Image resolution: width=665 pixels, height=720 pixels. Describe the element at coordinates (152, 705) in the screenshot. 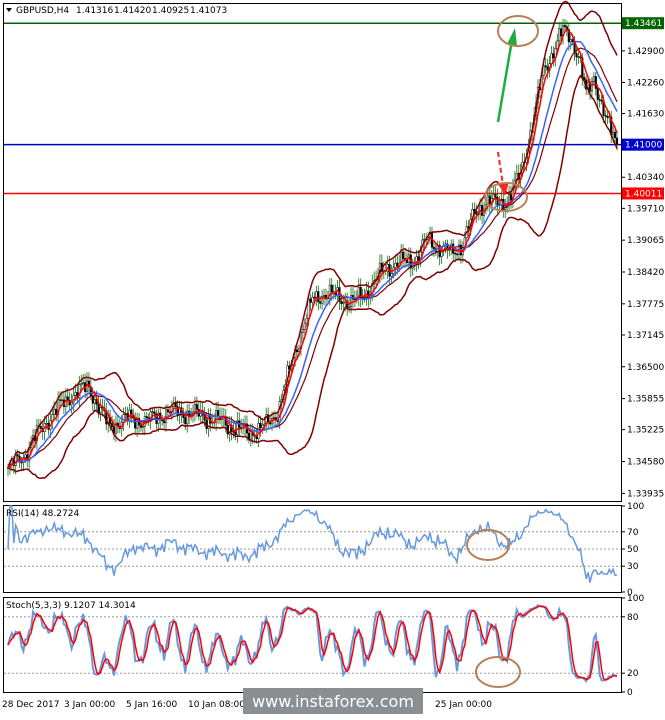

I see `x-tick-label: 5 Jan 16:00` at that location.